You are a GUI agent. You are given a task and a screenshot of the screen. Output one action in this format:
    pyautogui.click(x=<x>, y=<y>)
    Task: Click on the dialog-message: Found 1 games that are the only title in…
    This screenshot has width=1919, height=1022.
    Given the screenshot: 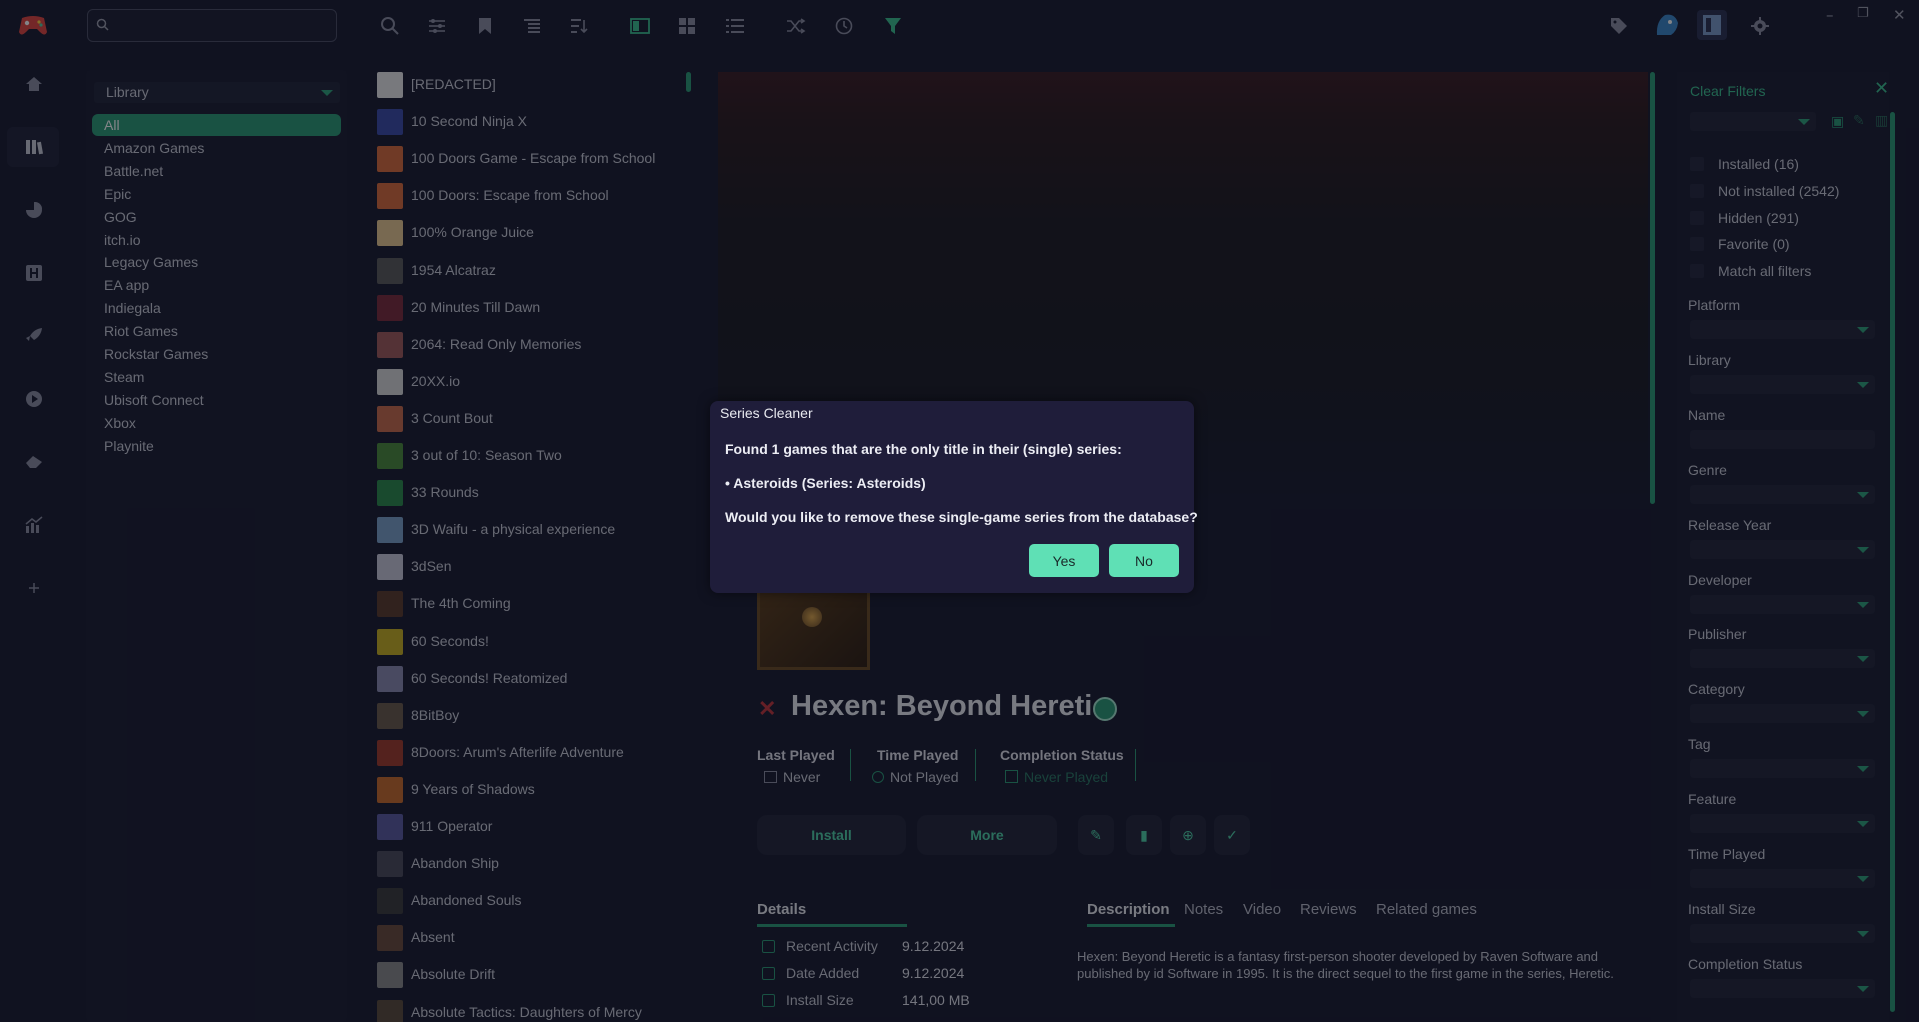 What is the action you would take?
    pyautogui.click(x=923, y=449)
    